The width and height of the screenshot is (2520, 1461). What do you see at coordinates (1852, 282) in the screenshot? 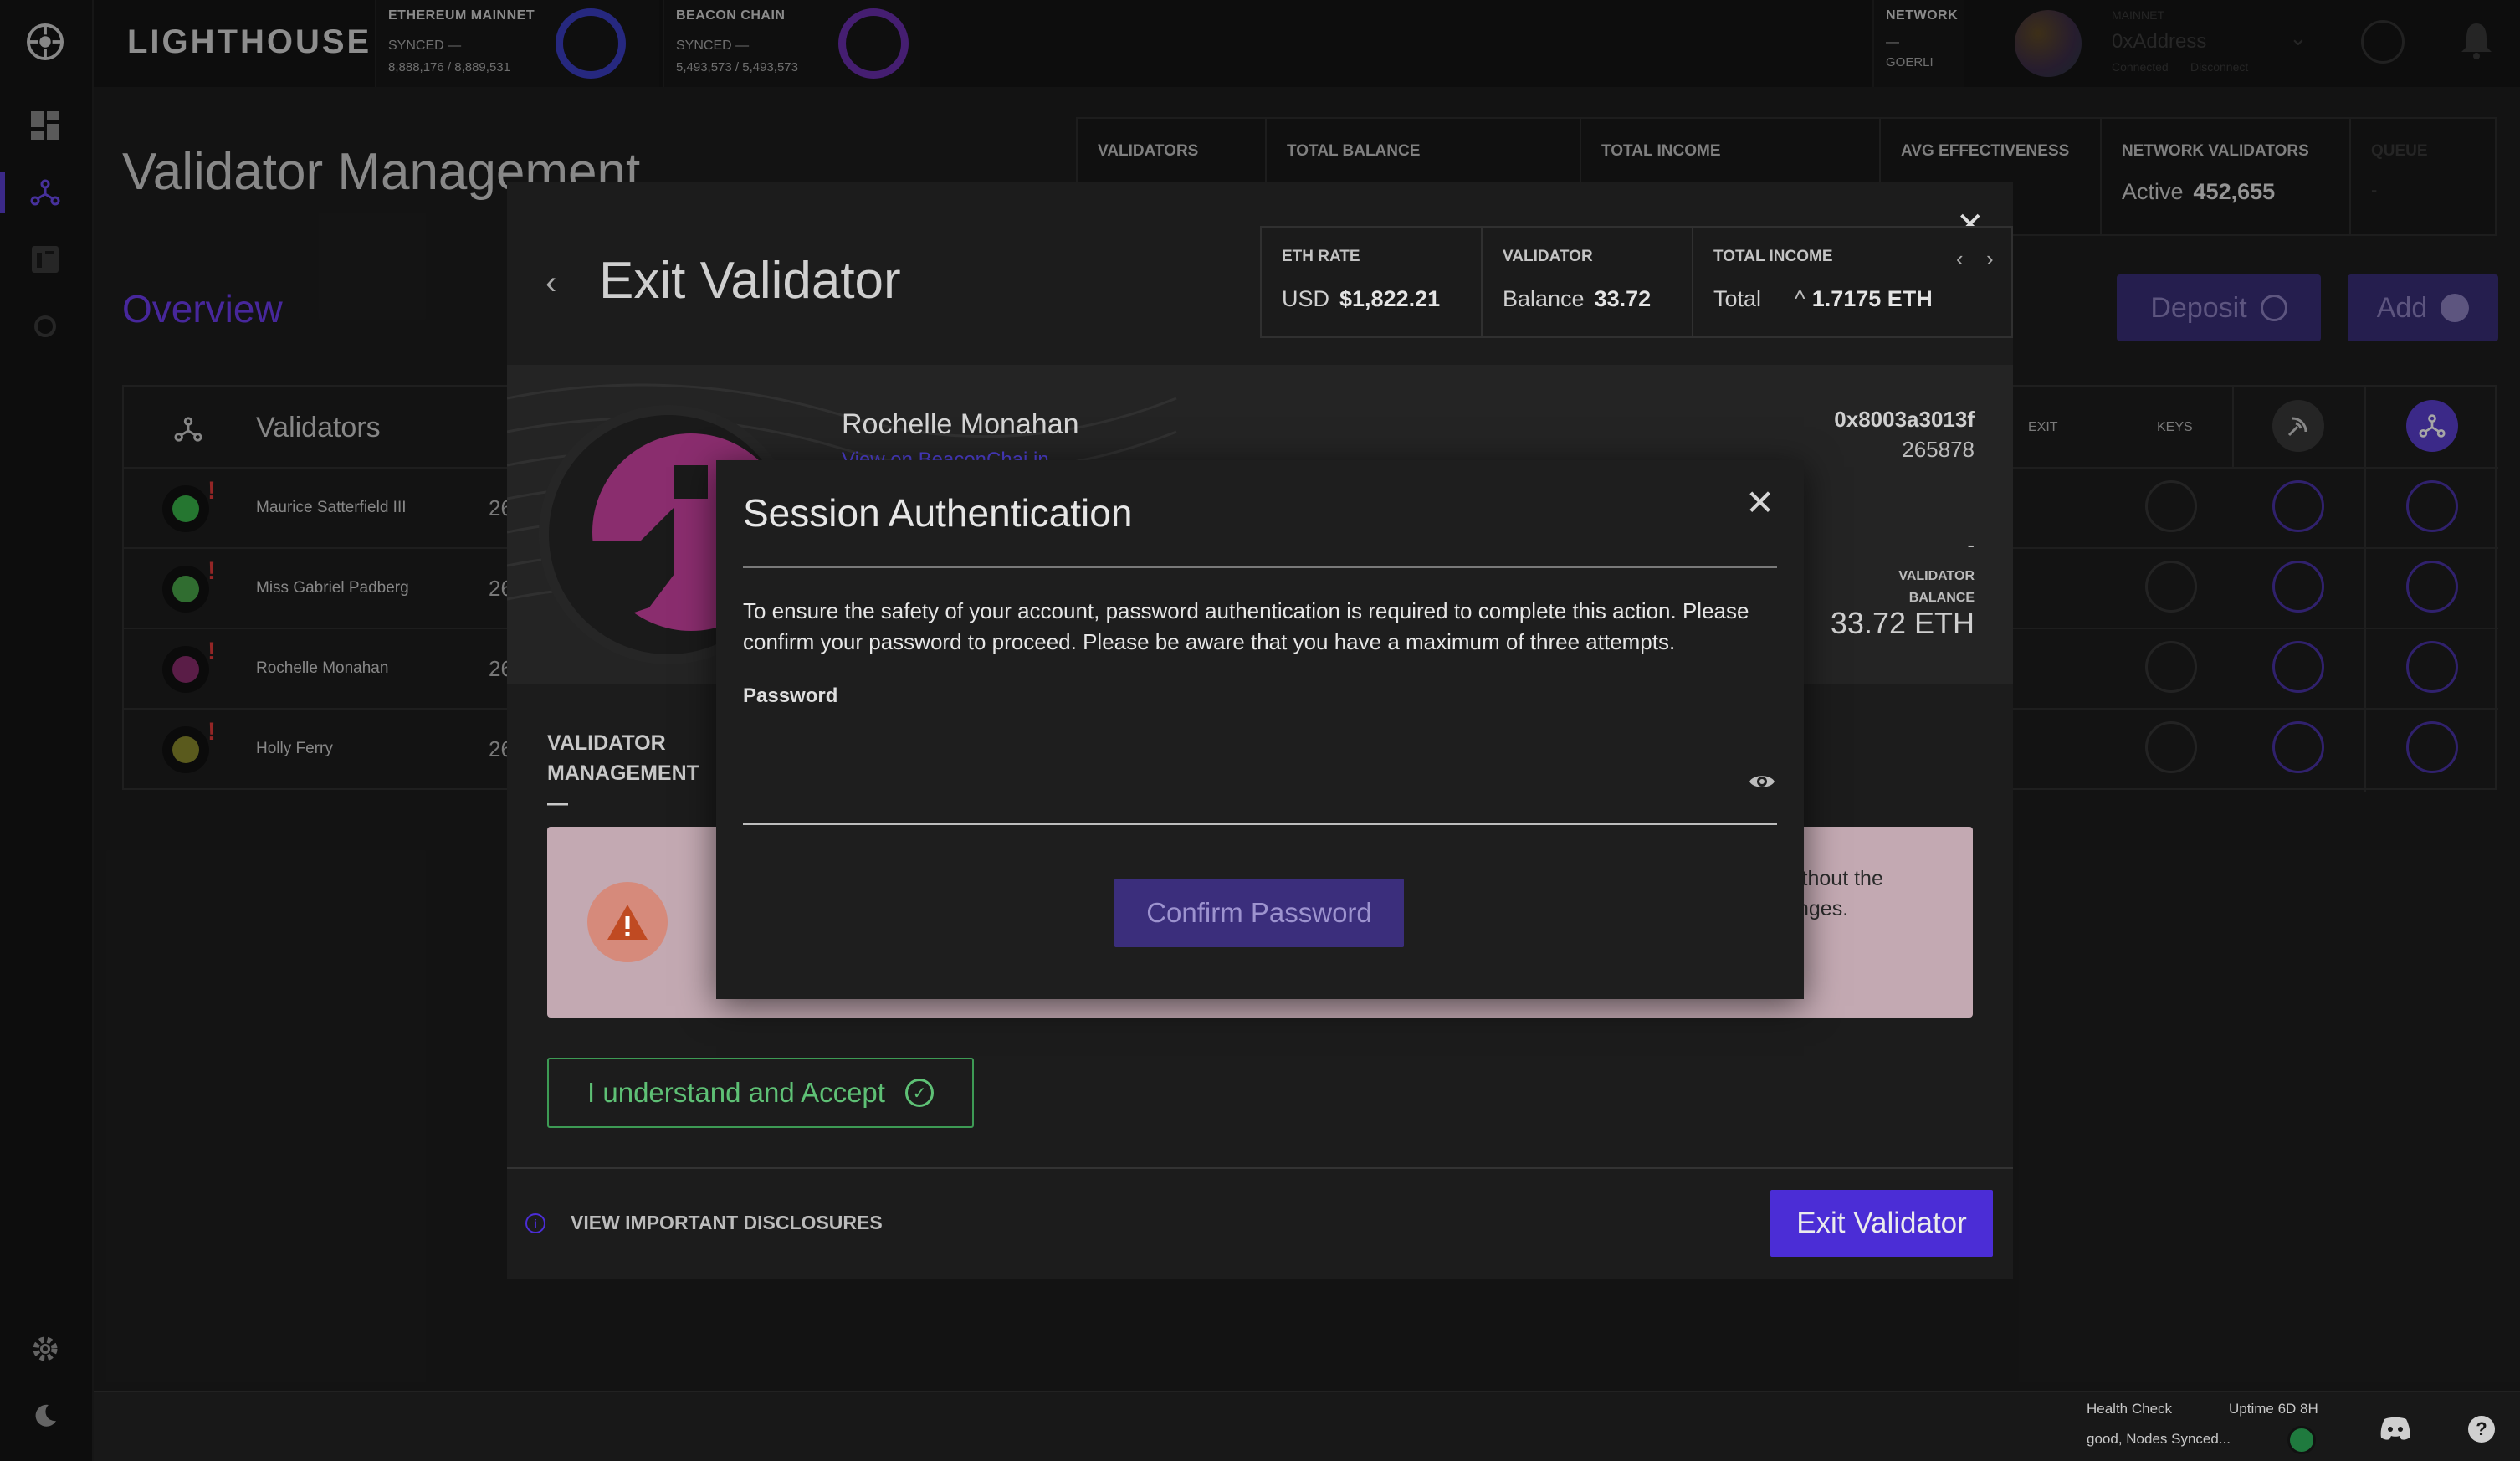
I see `total-income-card: TOTAL INCOME ‹ › Total ^ 1.7175 ETH` at bounding box center [1852, 282].